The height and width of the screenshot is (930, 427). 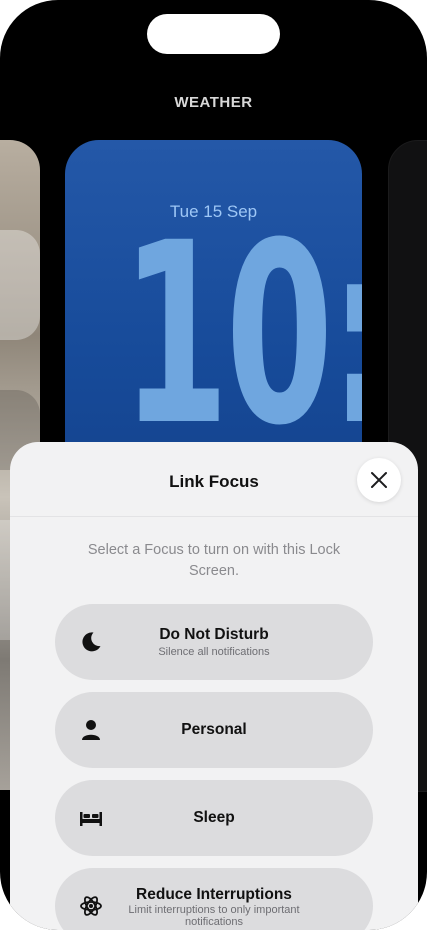 I want to click on focus-option-personal: Personal, so click(x=214, y=730).